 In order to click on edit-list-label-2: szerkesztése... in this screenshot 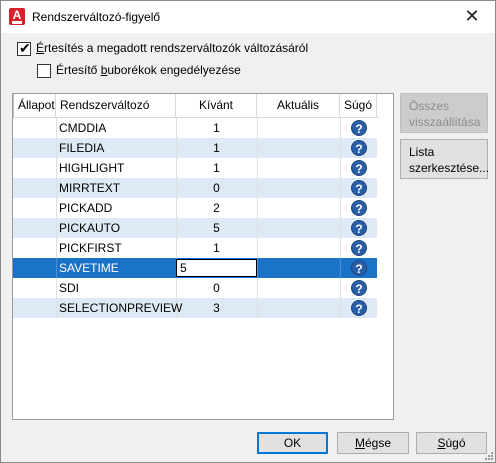, I will do `click(449, 168)`.